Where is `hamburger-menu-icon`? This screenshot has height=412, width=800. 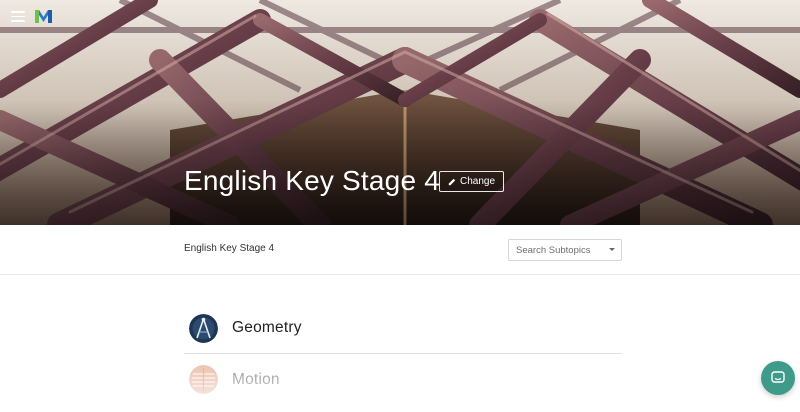
hamburger-menu-icon is located at coordinates (18, 16).